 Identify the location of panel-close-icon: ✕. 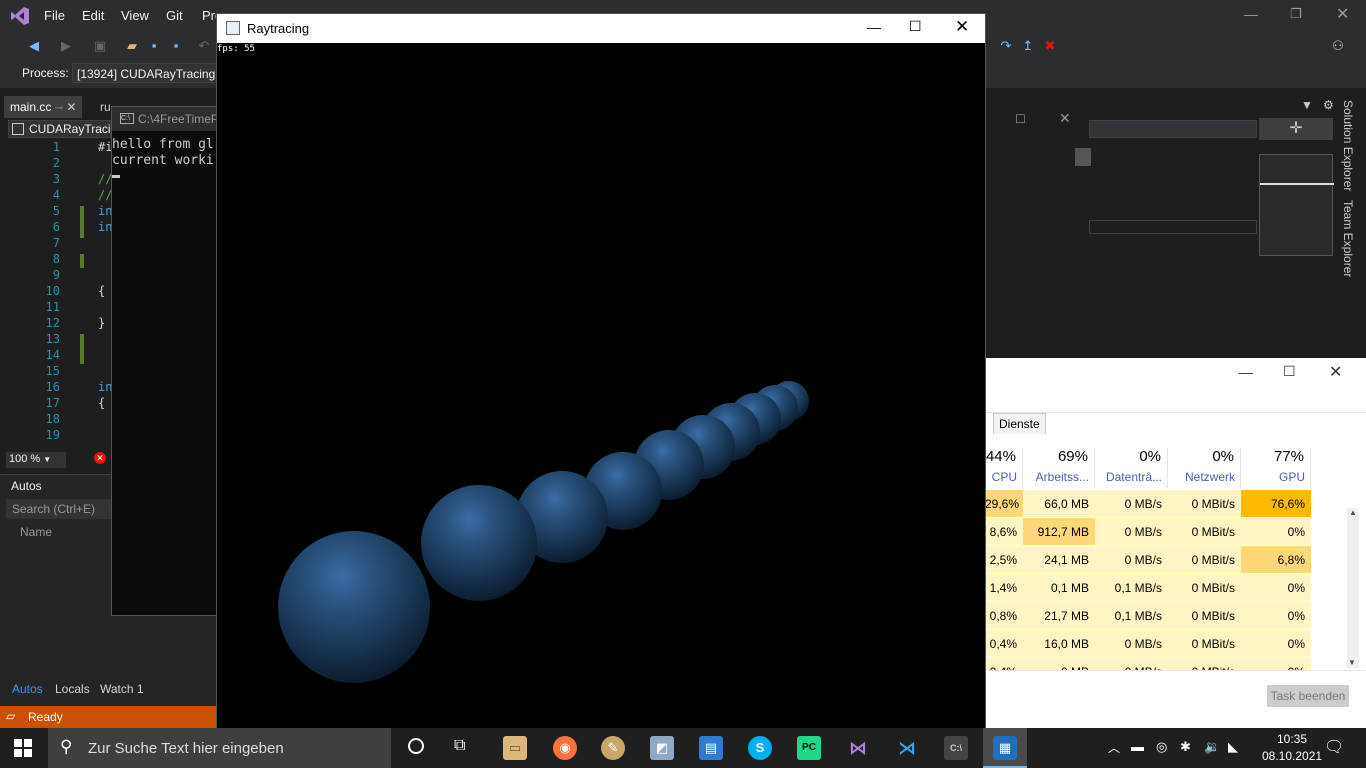
(1065, 118).